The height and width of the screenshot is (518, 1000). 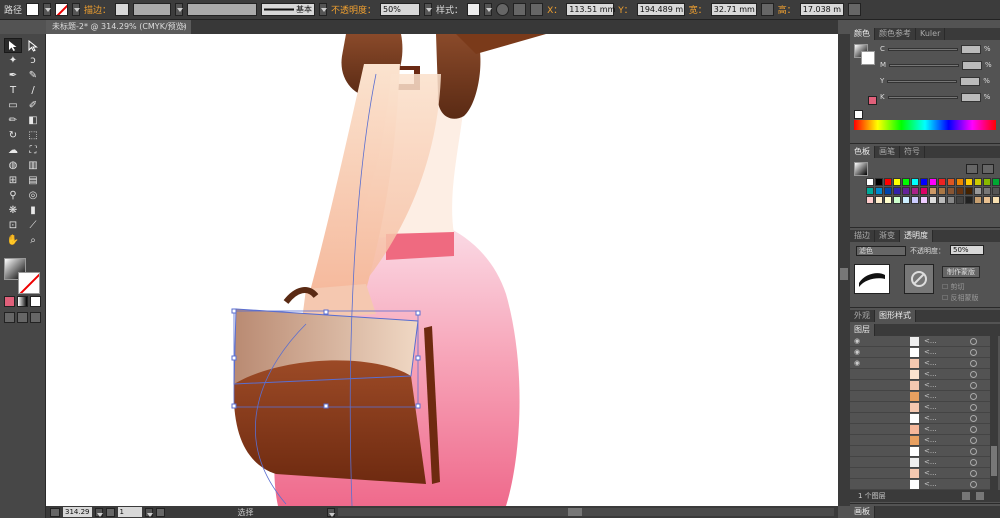 What do you see at coordinates (29, 283) in the screenshot?
I see `stroke-box` at bounding box center [29, 283].